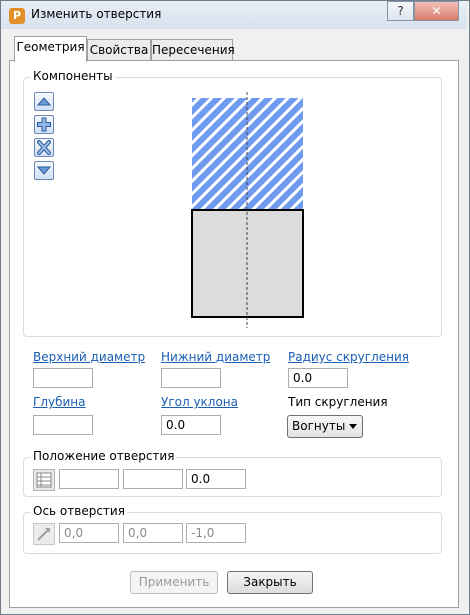 Image resolution: width=470 pixels, height=615 pixels. Describe the element at coordinates (247, 210) in the screenshot. I see `hole-preview` at that location.